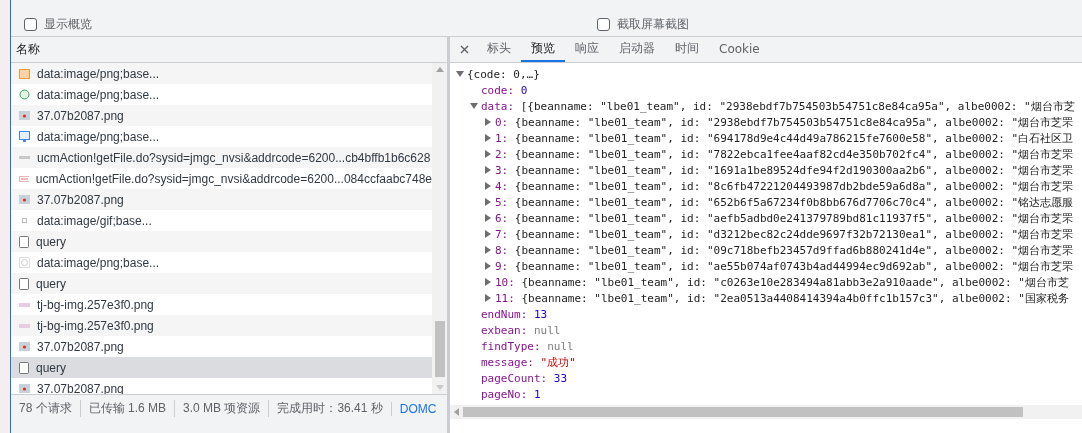 The width and height of the screenshot is (1082, 433). Describe the element at coordinates (795, 282) in the screenshot. I see `json-summary: {beanname: "lbe01_team", id: "c0263e10e283494a81abb3e2a910aade", albe0002: "烟台市芝` at that location.